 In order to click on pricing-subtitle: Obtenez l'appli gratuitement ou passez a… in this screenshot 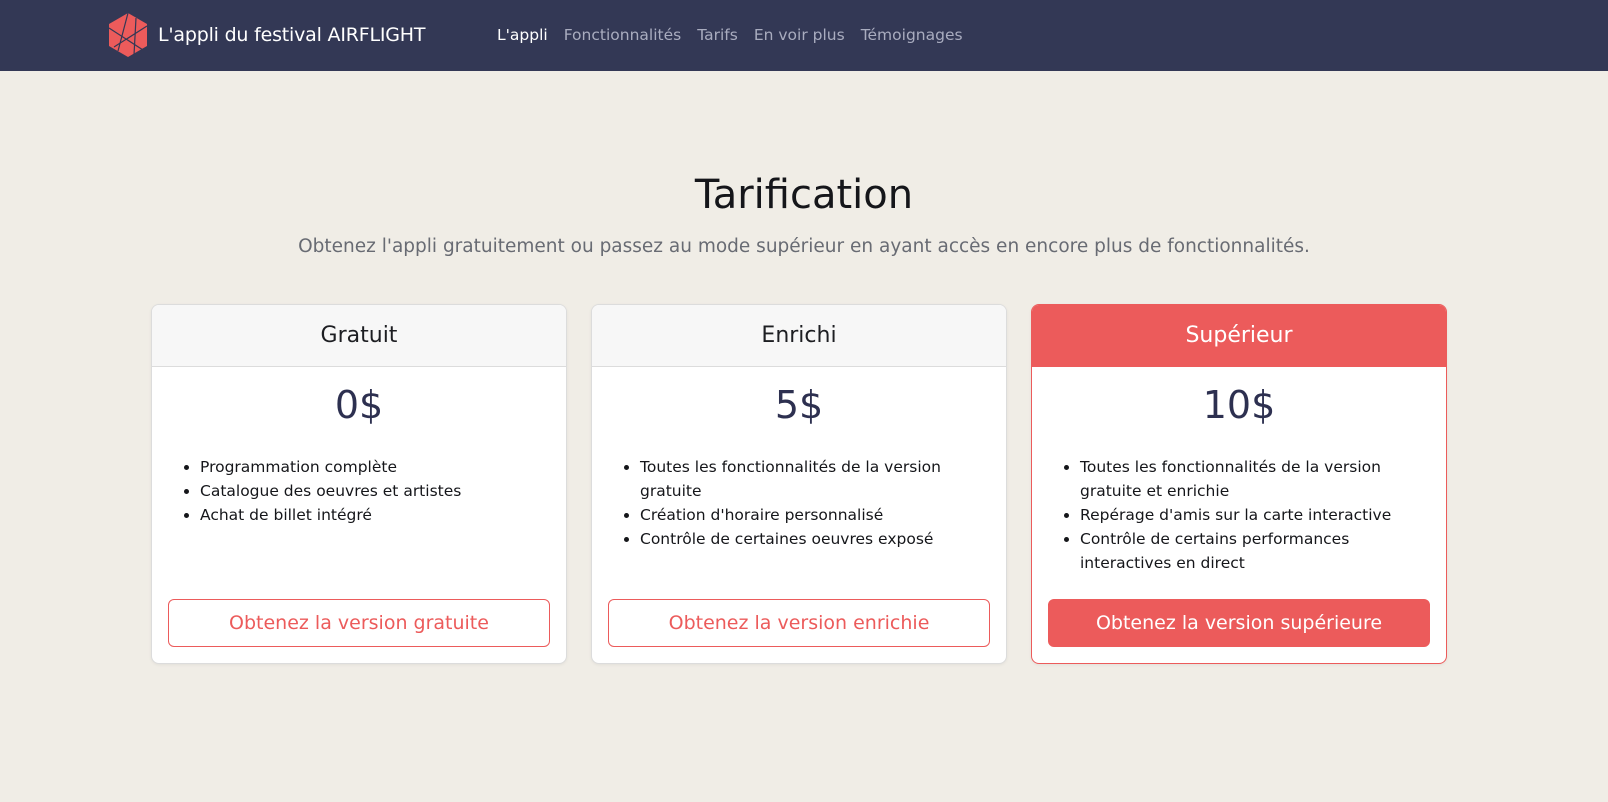, I will do `click(804, 246)`.